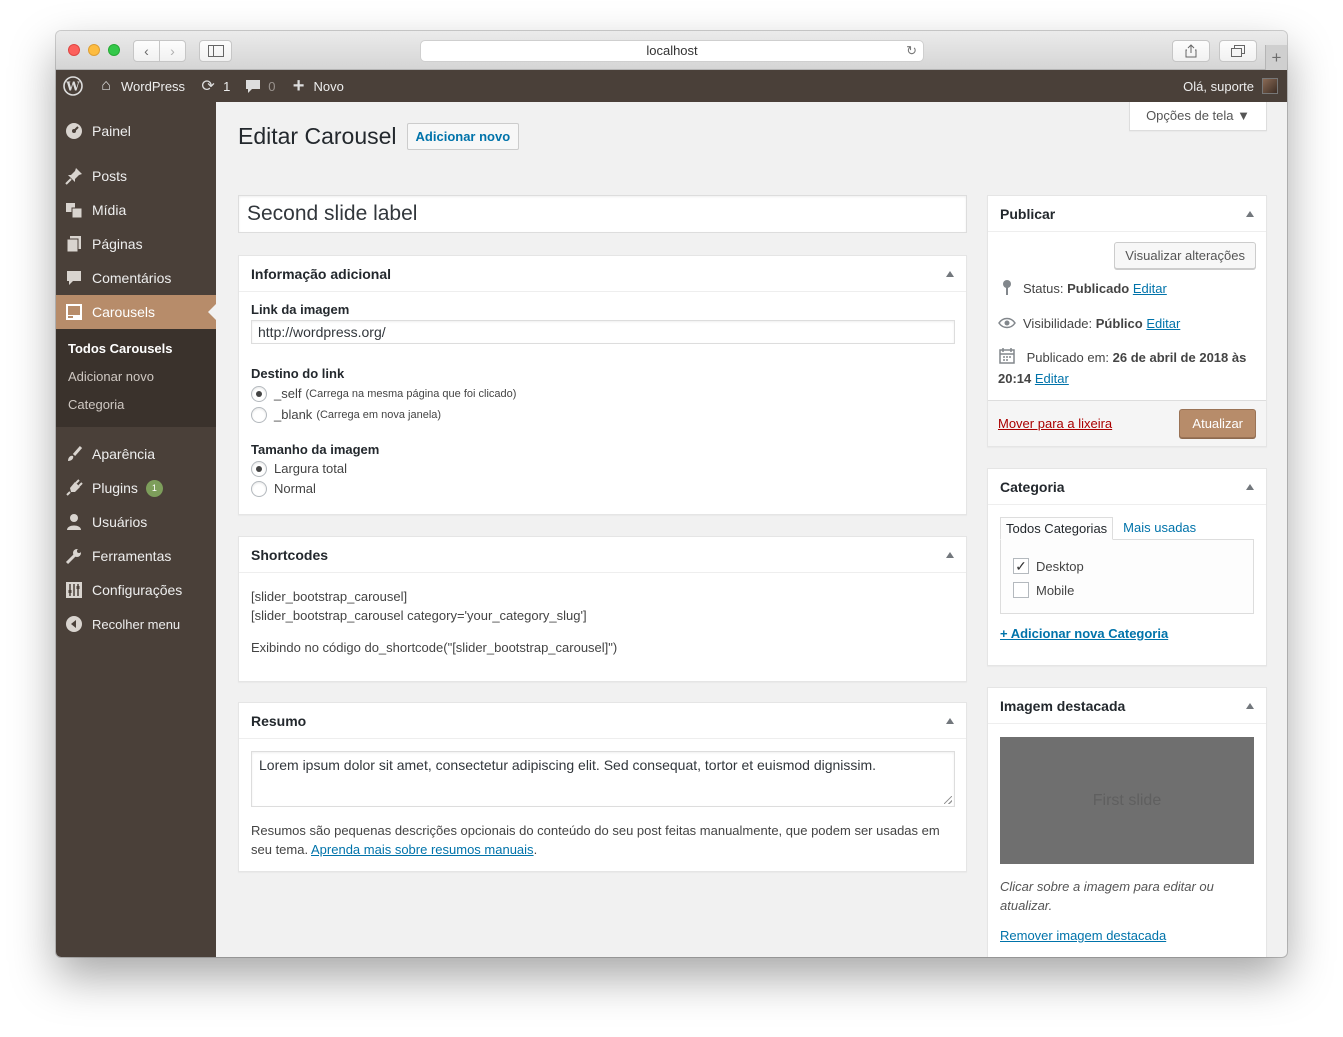 The width and height of the screenshot is (1343, 1037). I want to click on back-icon: ‹, so click(146, 51).